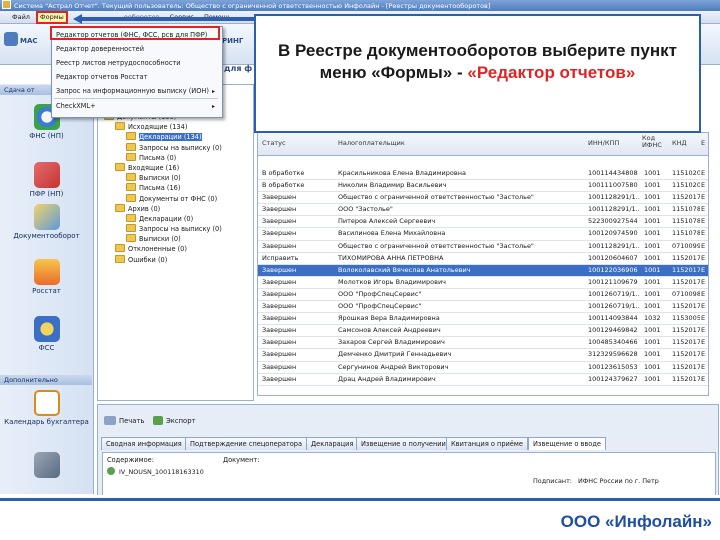 The height and width of the screenshot is (540, 720). I want to click on export-icon, so click(158, 420).